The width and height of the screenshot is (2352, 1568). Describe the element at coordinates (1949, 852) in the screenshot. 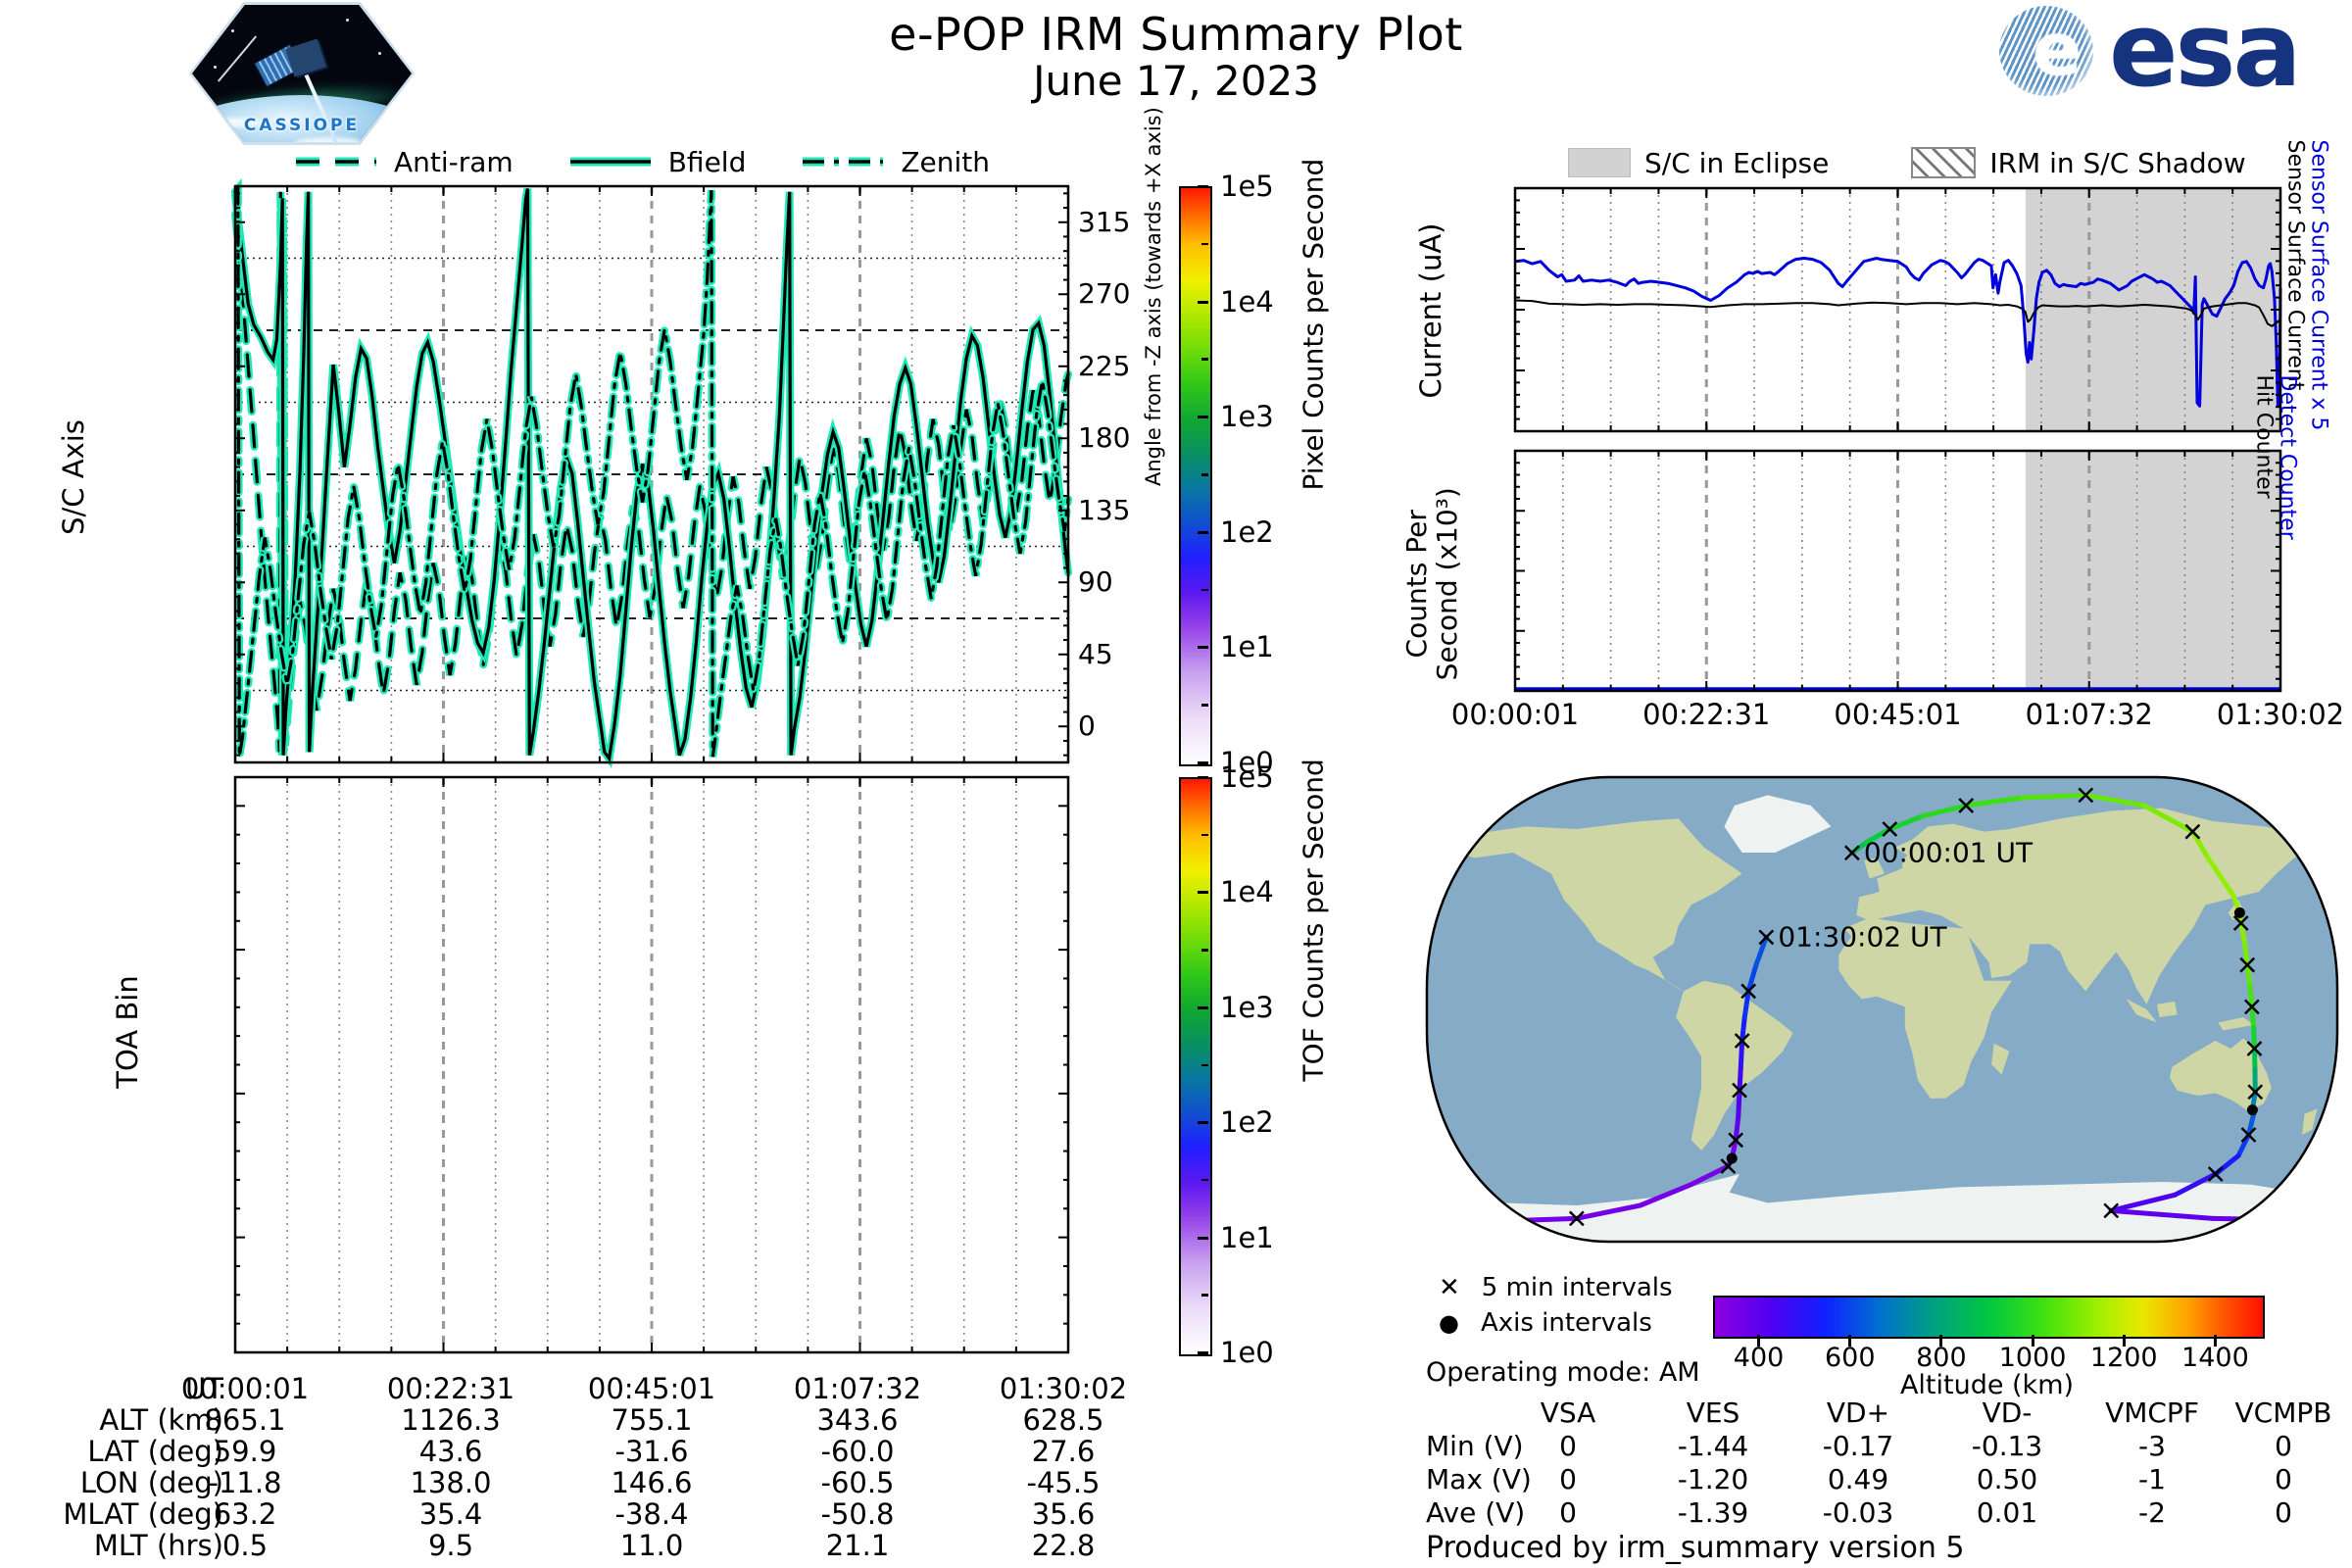

I see `track-start-label: 00:00:01 UT` at that location.